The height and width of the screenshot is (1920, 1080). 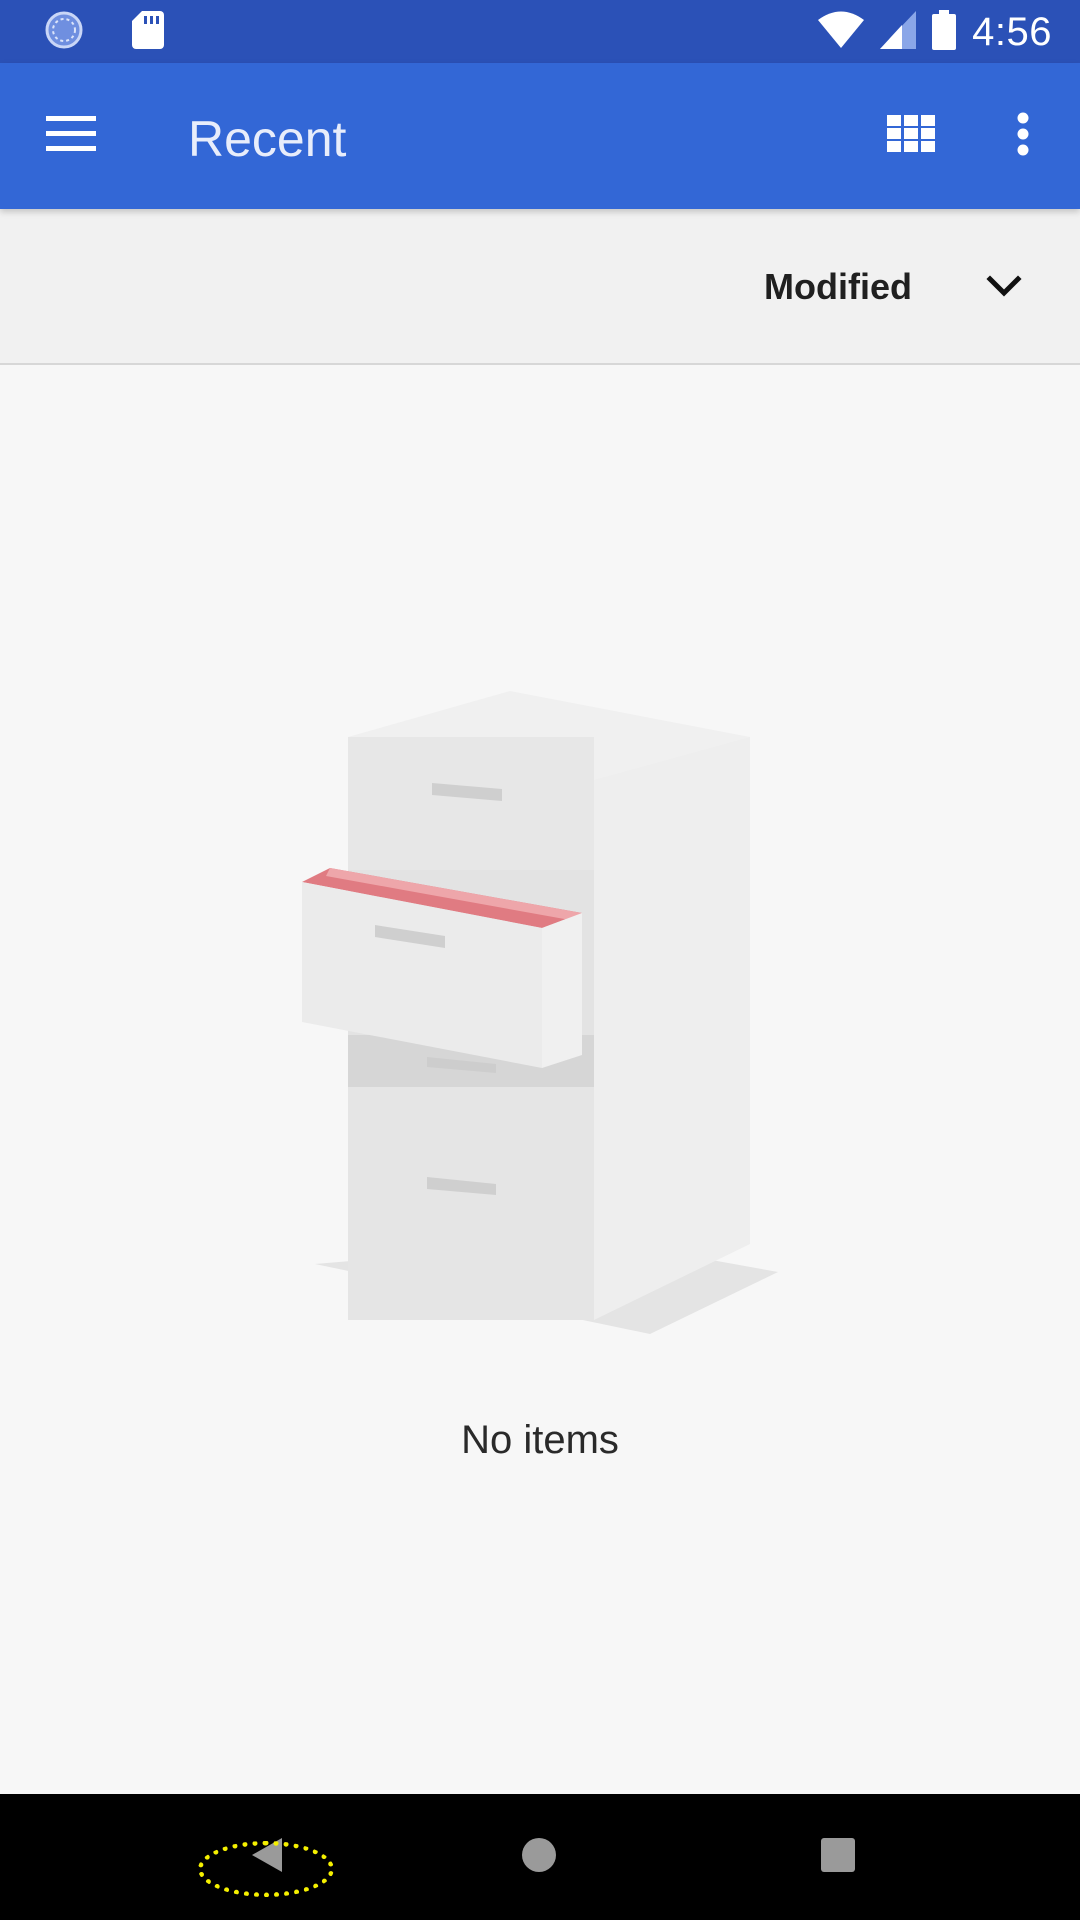 I want to click on back-button, so click(x=266, y=1857).